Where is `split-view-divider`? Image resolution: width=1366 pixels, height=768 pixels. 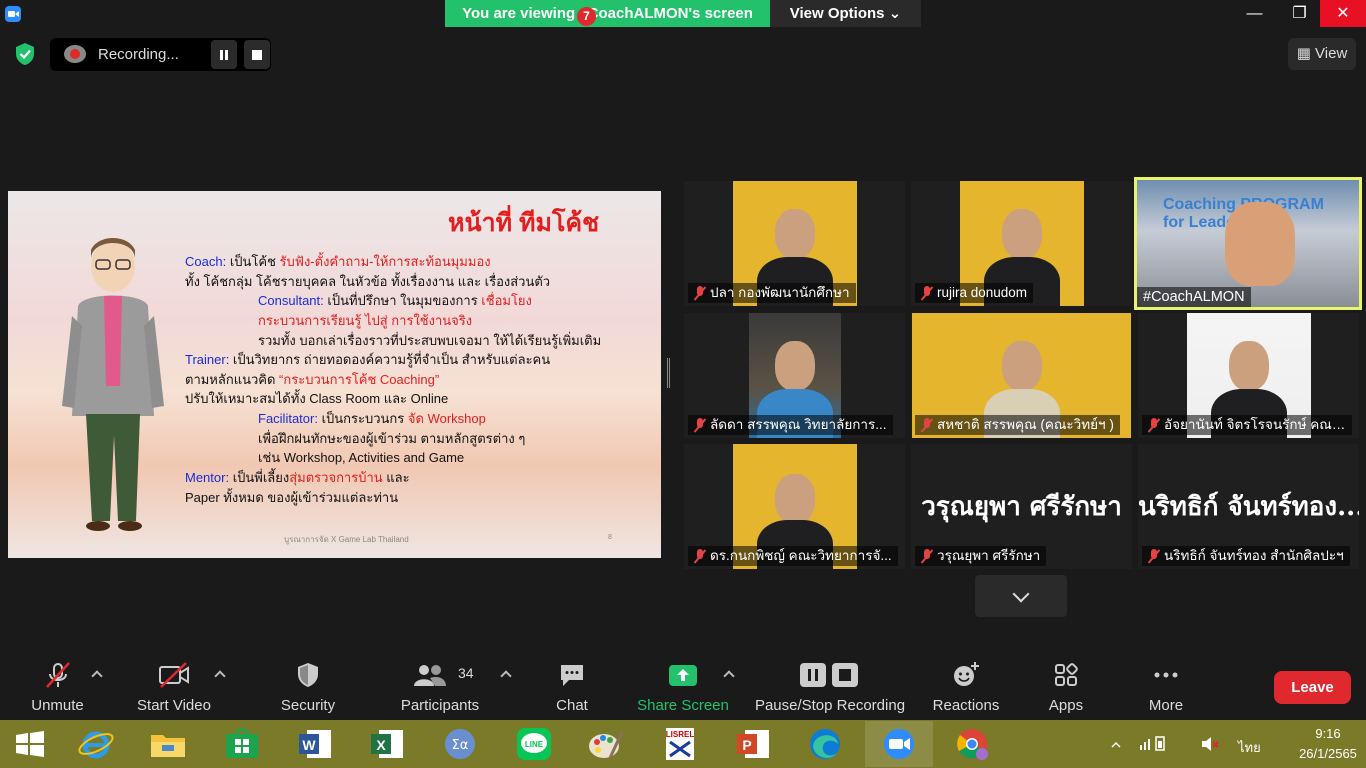
split-view-divider is located at coordinates (668, 373).